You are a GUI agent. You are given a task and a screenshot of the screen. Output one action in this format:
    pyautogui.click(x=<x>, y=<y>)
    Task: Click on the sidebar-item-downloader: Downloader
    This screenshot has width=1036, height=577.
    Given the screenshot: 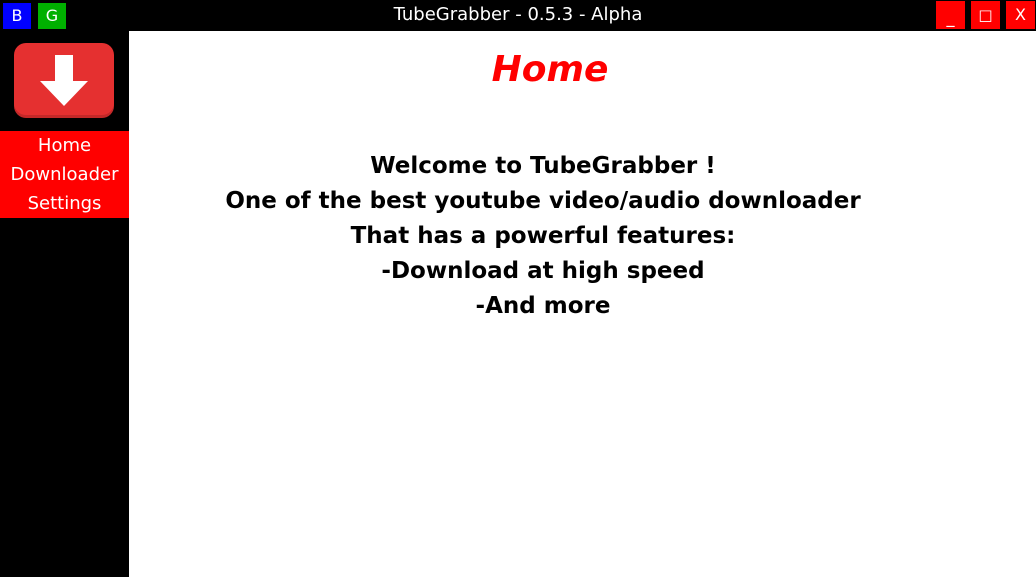 What is the action you would take?
    pyautogui.click(x=64, y=174)
    